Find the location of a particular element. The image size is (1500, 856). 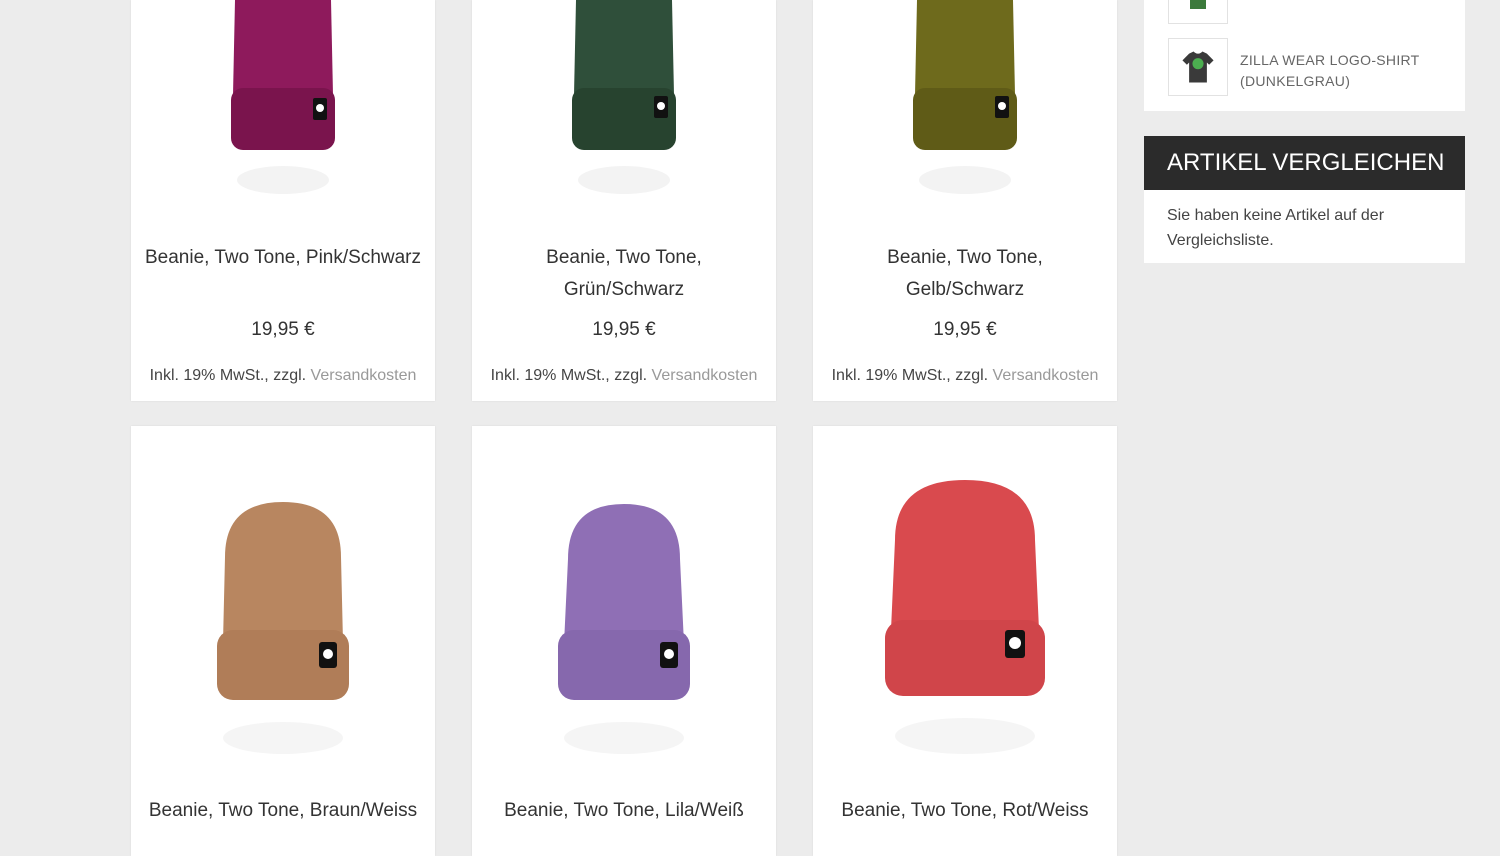

product-name: Beanie, Two Tone, Grün/Schwarz is located at coordinates (624, 274).